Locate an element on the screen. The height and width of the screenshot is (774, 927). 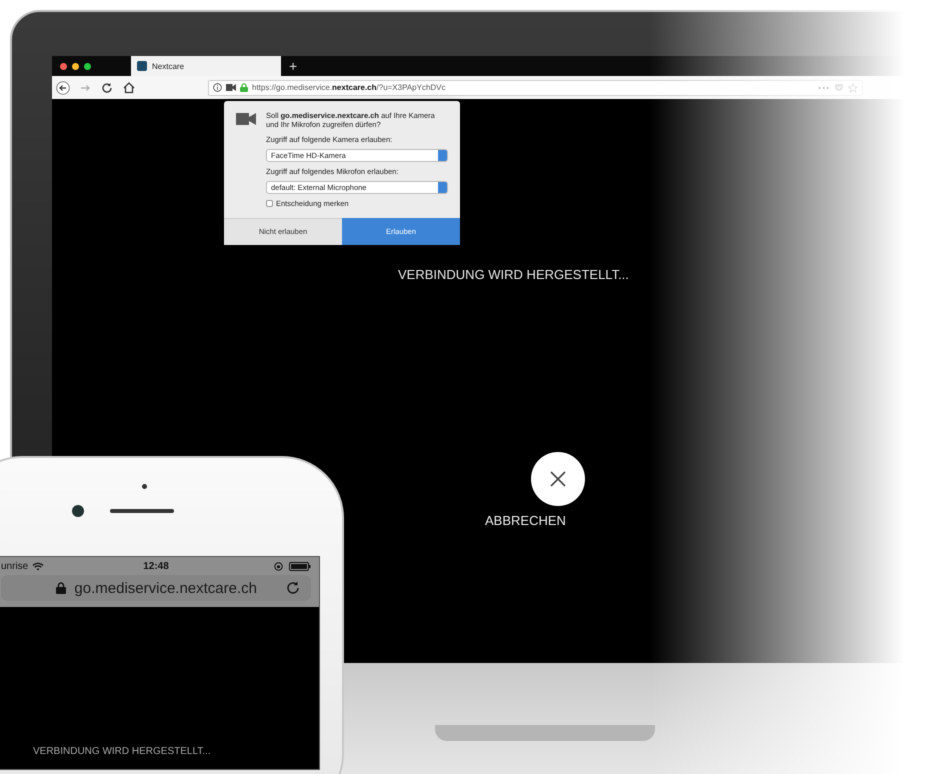
front-camera is located at coordinates (78, 511).